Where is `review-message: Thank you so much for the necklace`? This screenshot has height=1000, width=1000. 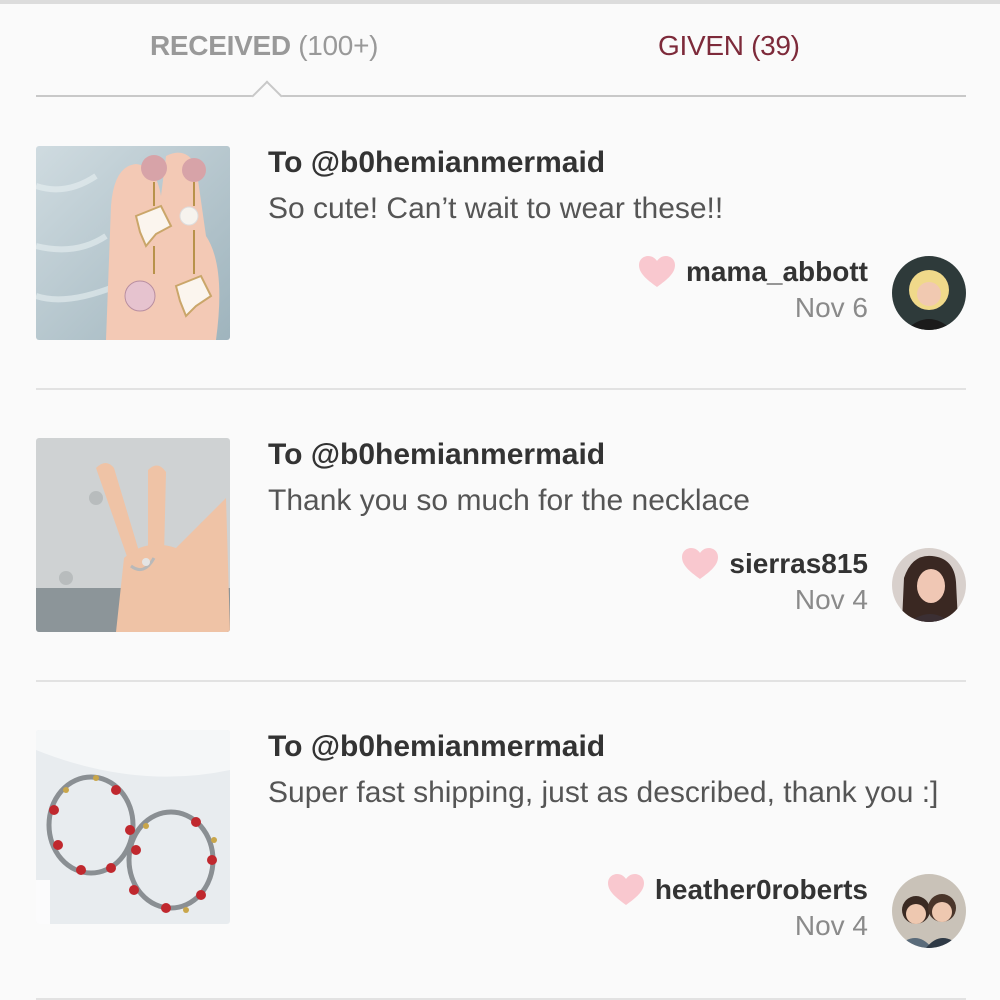 review-message: Thank you so much for the necklace is located at coordinates (509, 500).